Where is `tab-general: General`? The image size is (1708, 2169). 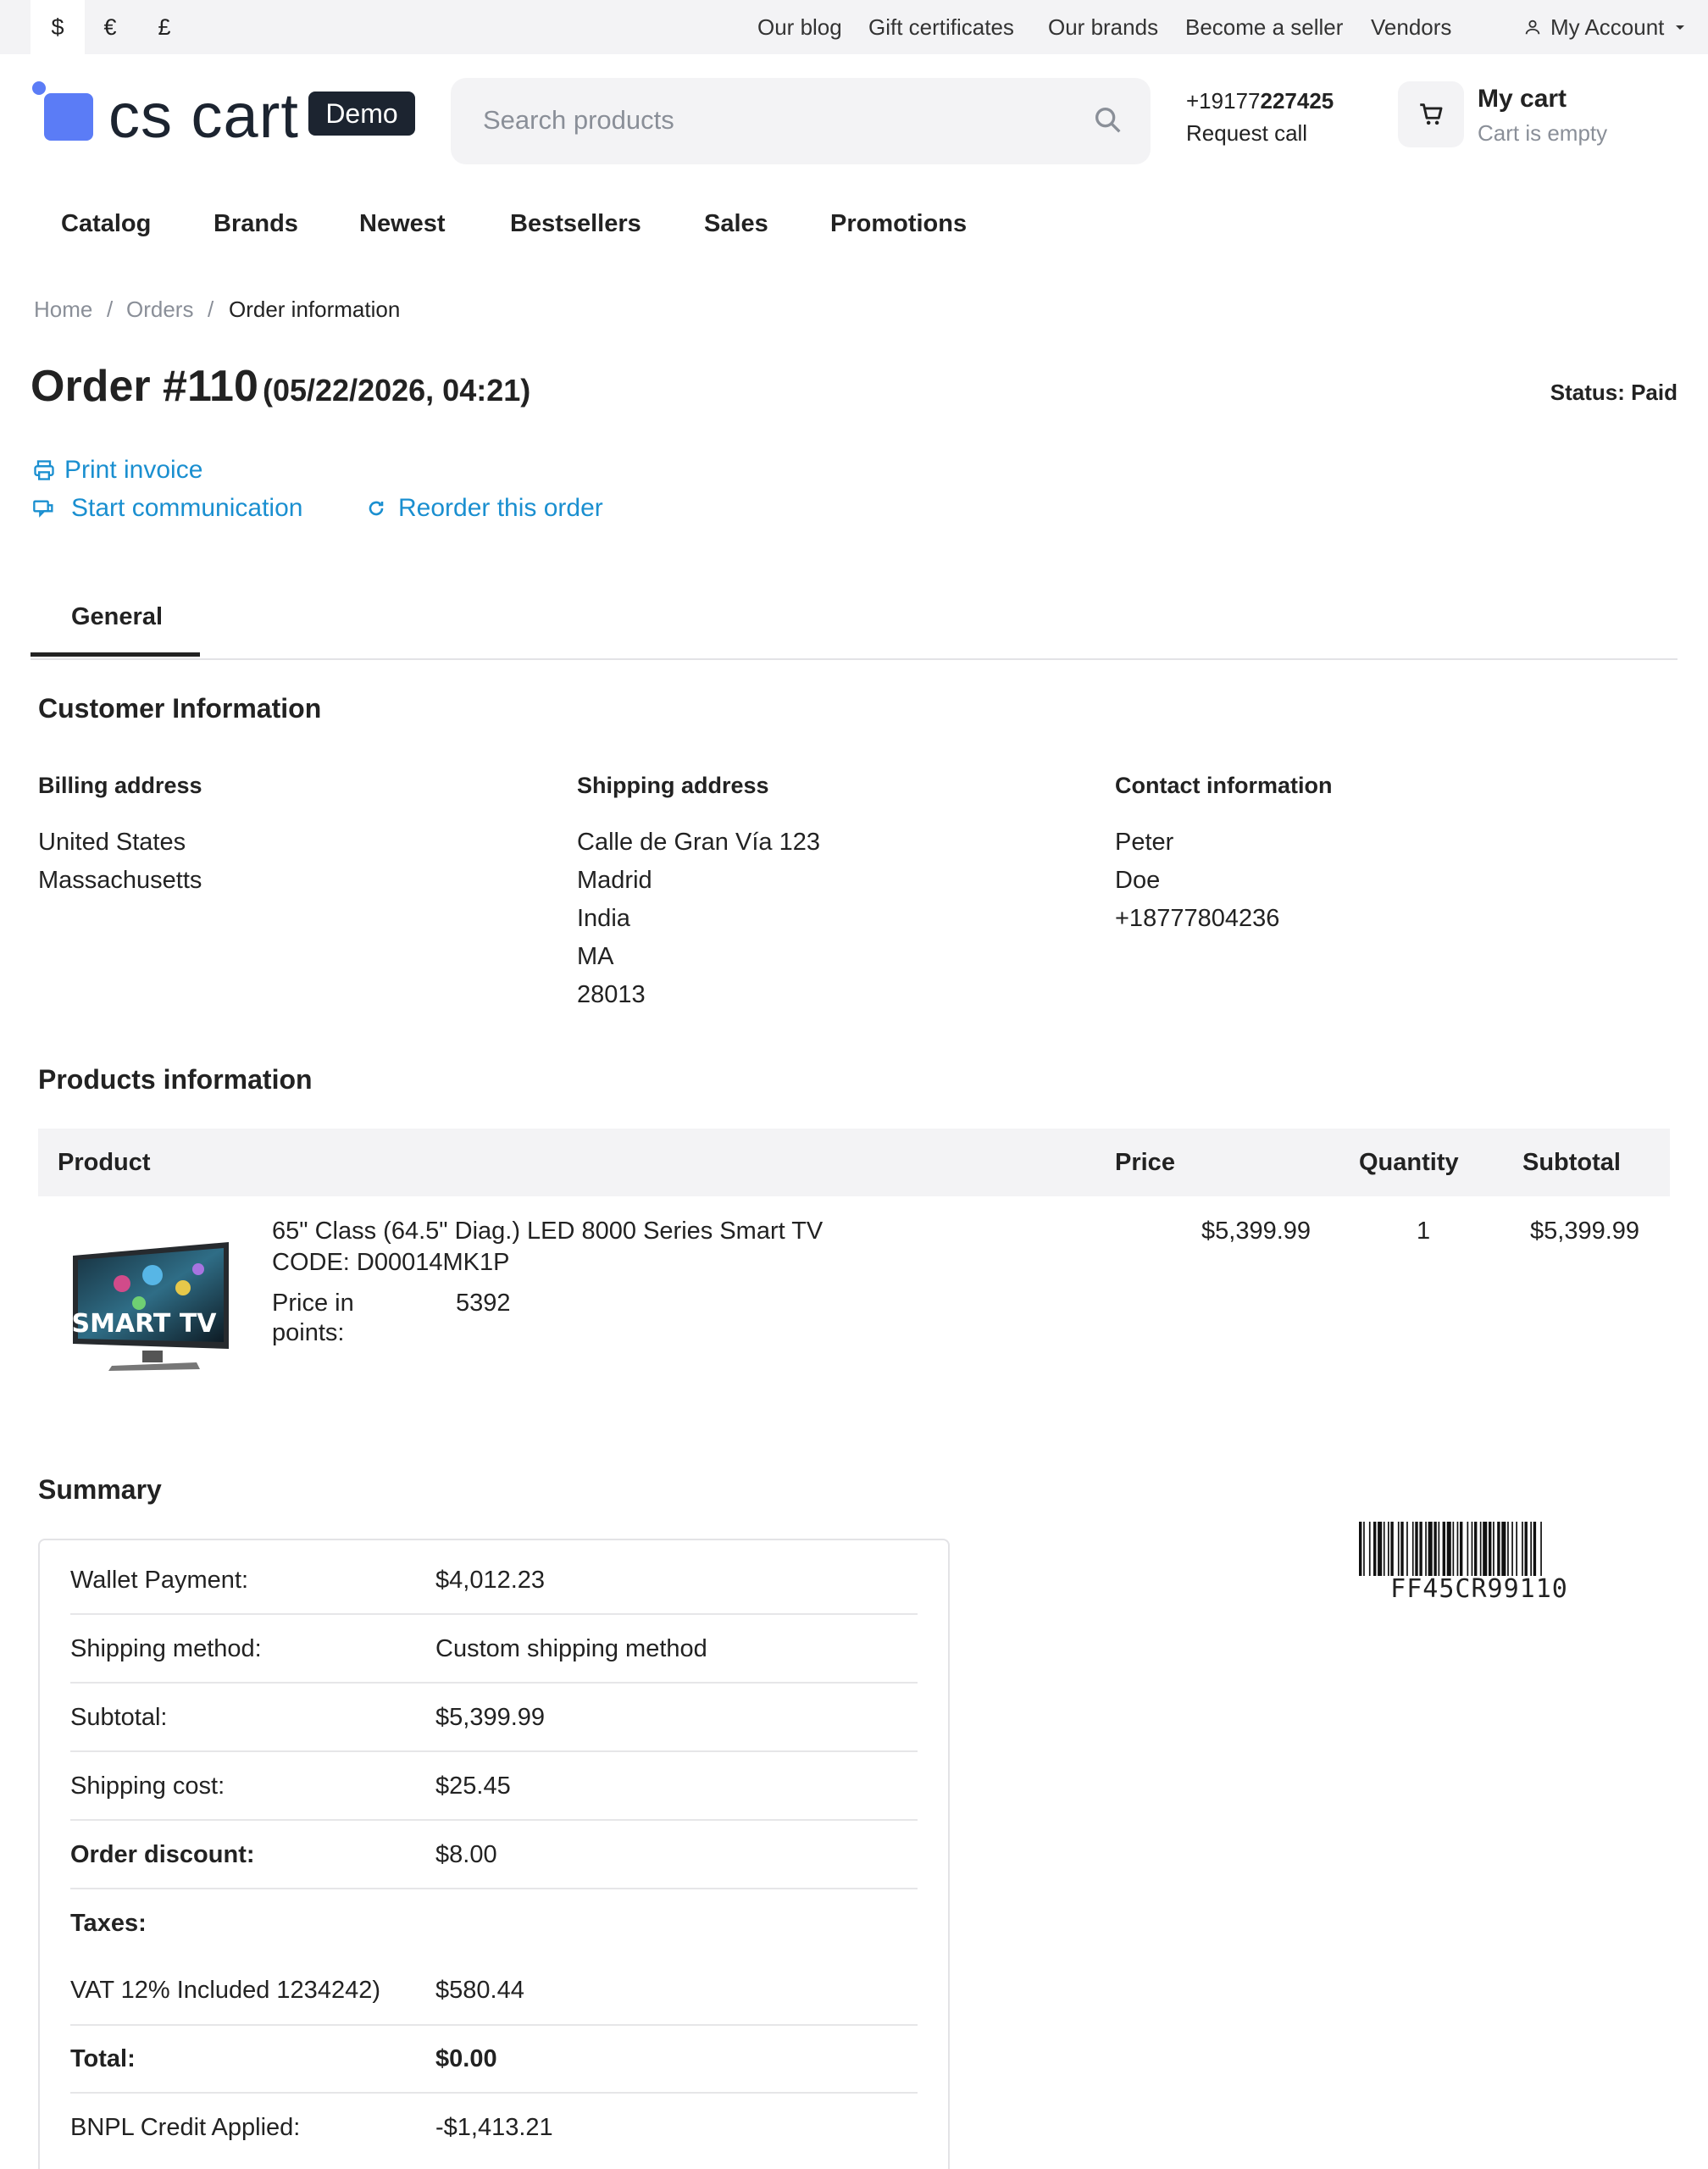 tab-general: General is located at coordinates (117, 617).